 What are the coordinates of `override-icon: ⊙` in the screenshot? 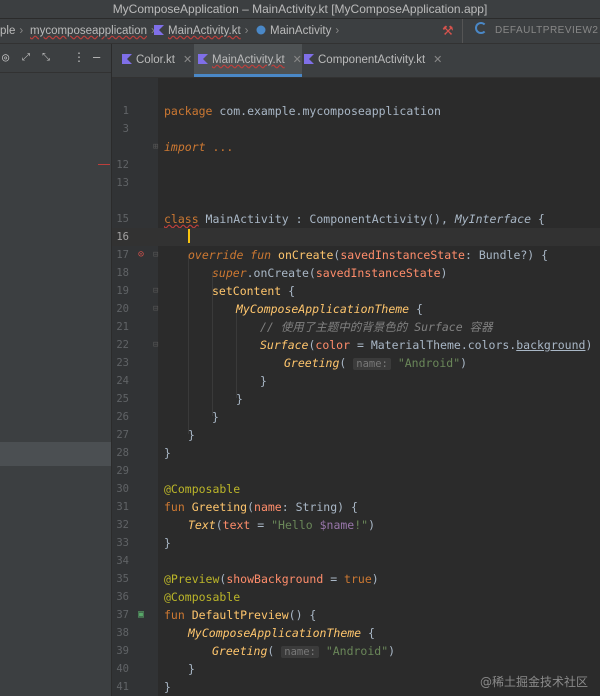 It's located at (141, 255).